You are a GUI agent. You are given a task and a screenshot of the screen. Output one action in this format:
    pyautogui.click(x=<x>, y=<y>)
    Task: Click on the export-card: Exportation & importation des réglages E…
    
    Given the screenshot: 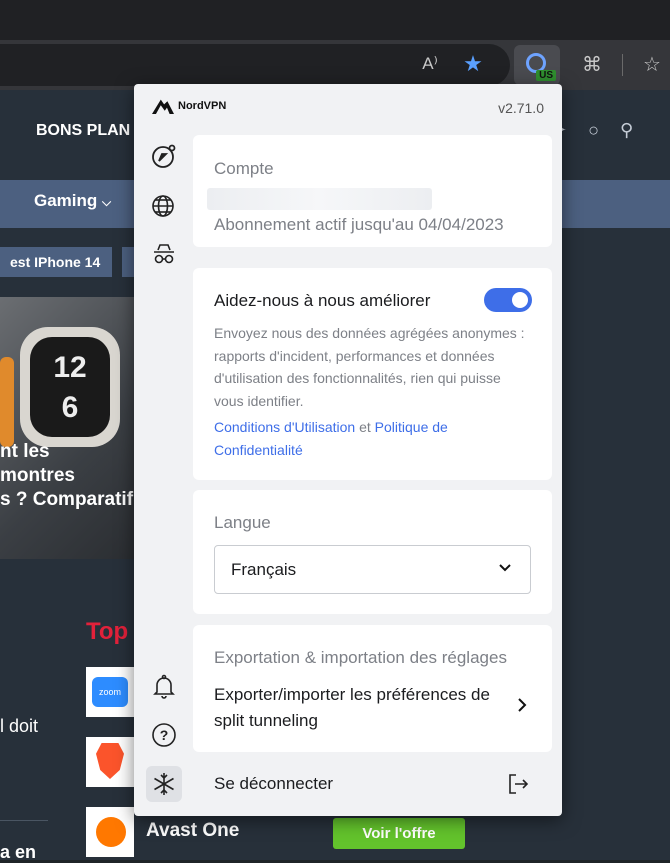 What is the action you would take?
    pyautogui.click(x=372, y=688)
    